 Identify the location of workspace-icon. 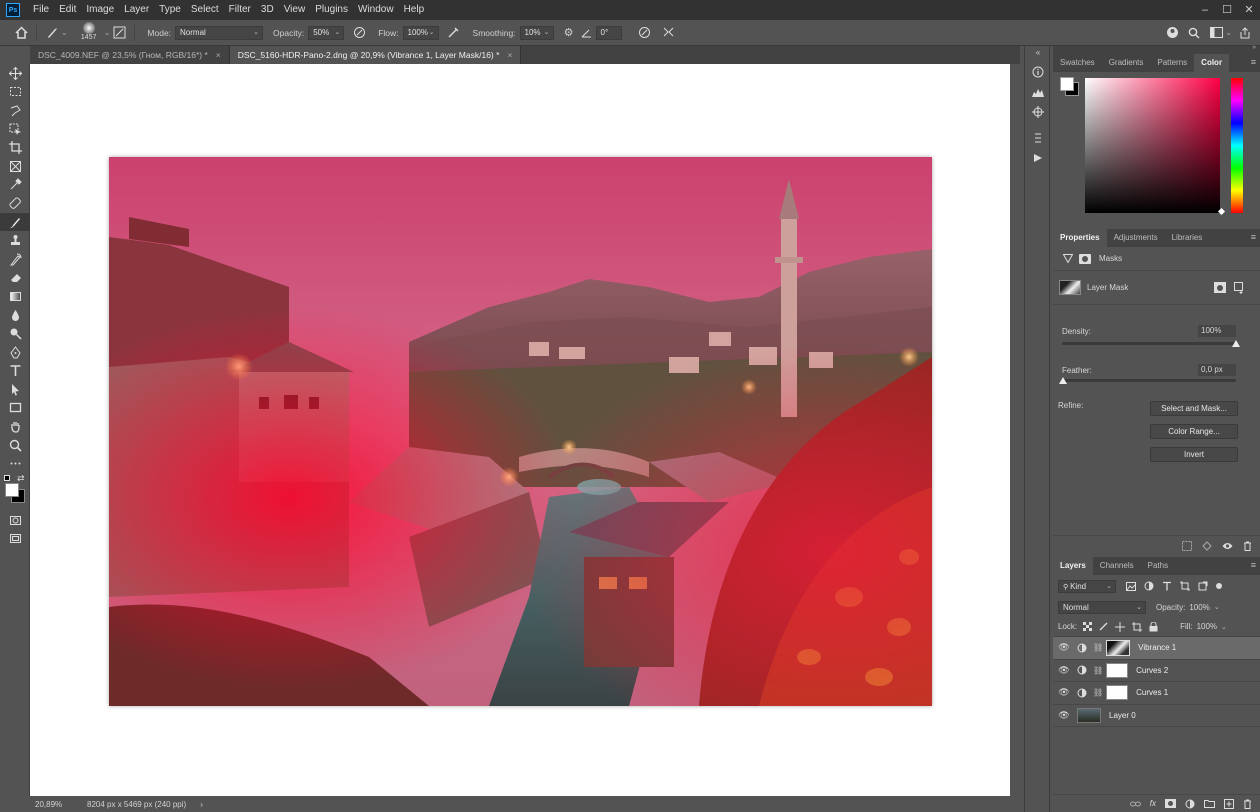
(1216, 33).